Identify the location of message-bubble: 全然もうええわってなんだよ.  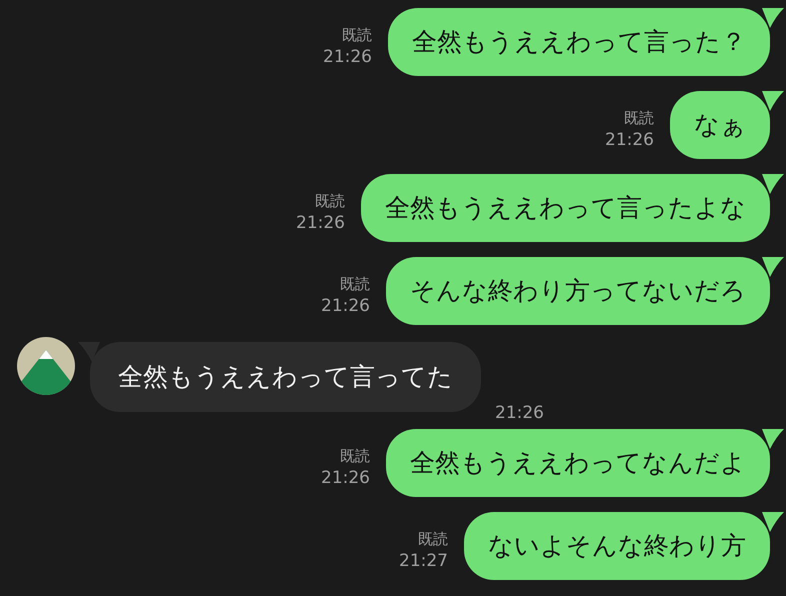
(578, 463).